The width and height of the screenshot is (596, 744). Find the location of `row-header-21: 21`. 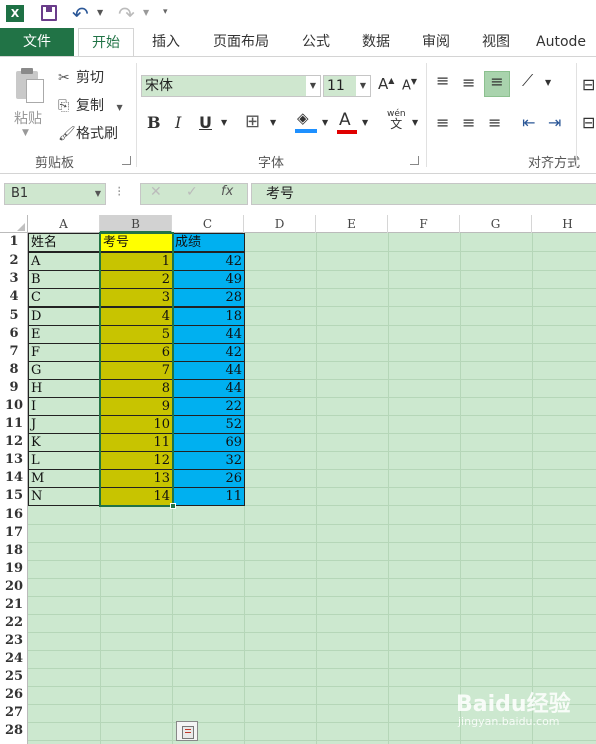

row-header-21: 21 is located at coordinates (14, 605).